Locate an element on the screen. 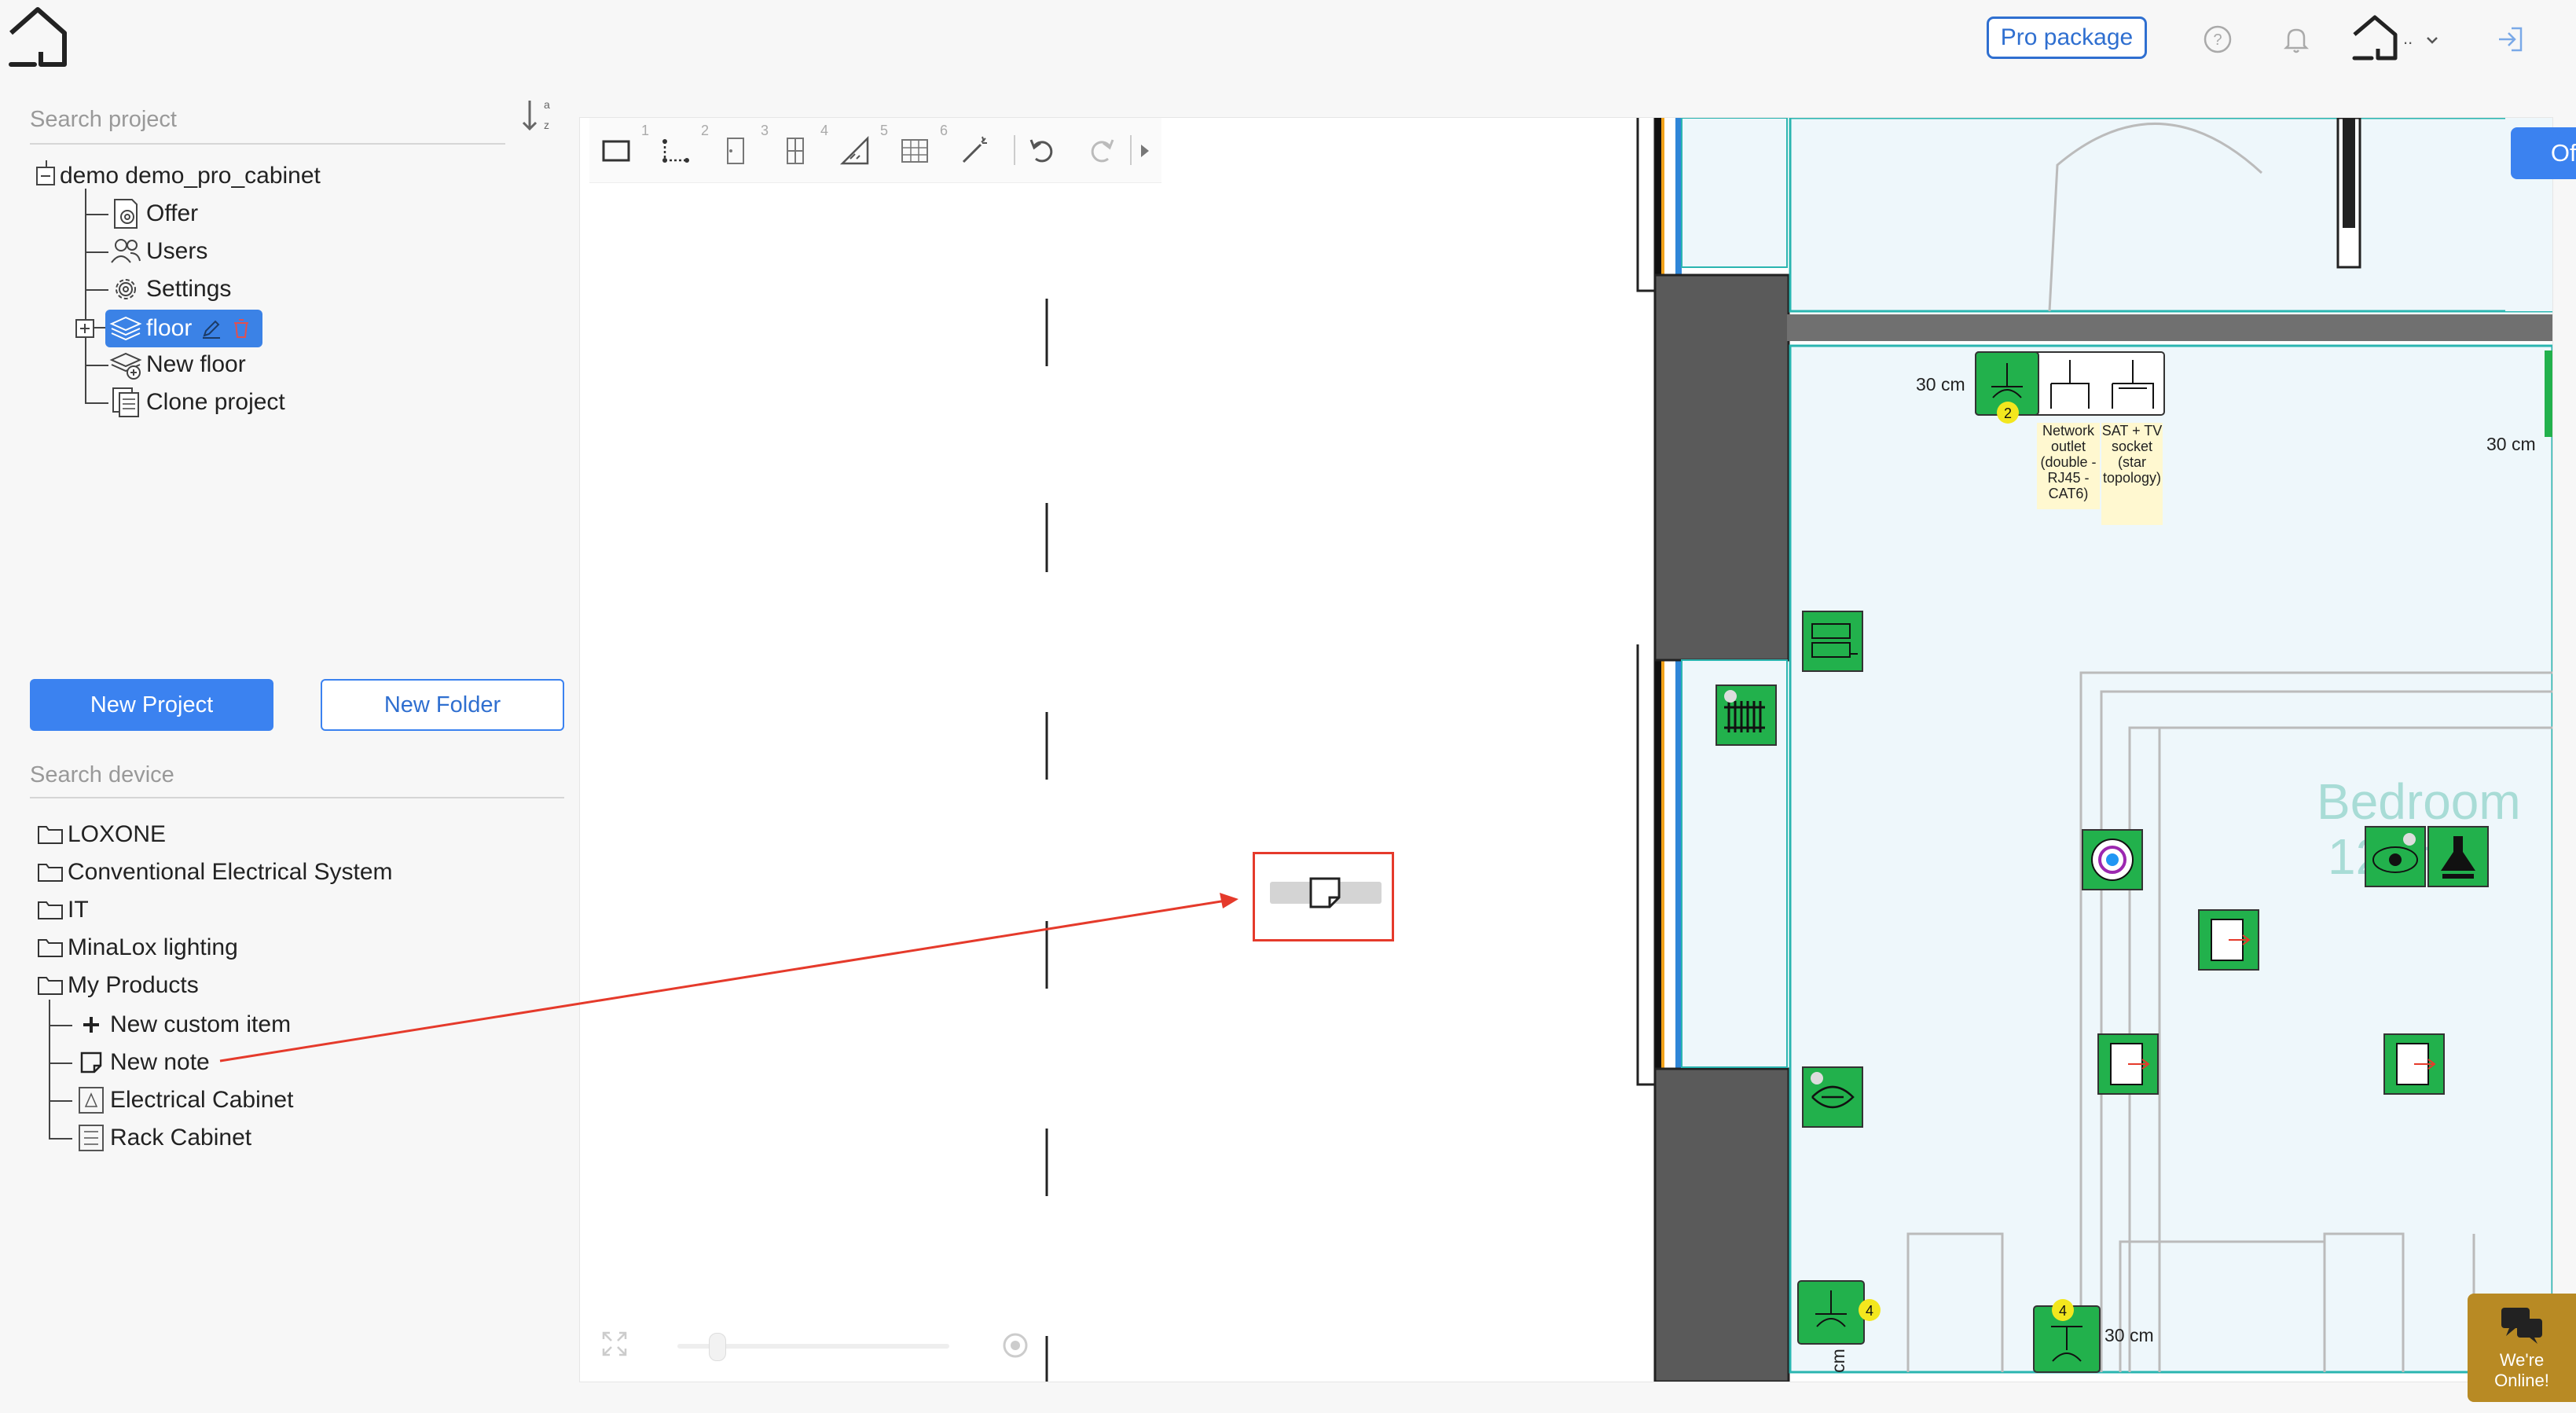 The image size is (2576, 1413). radiator-device-icon is located at coordinates (1746, 715).